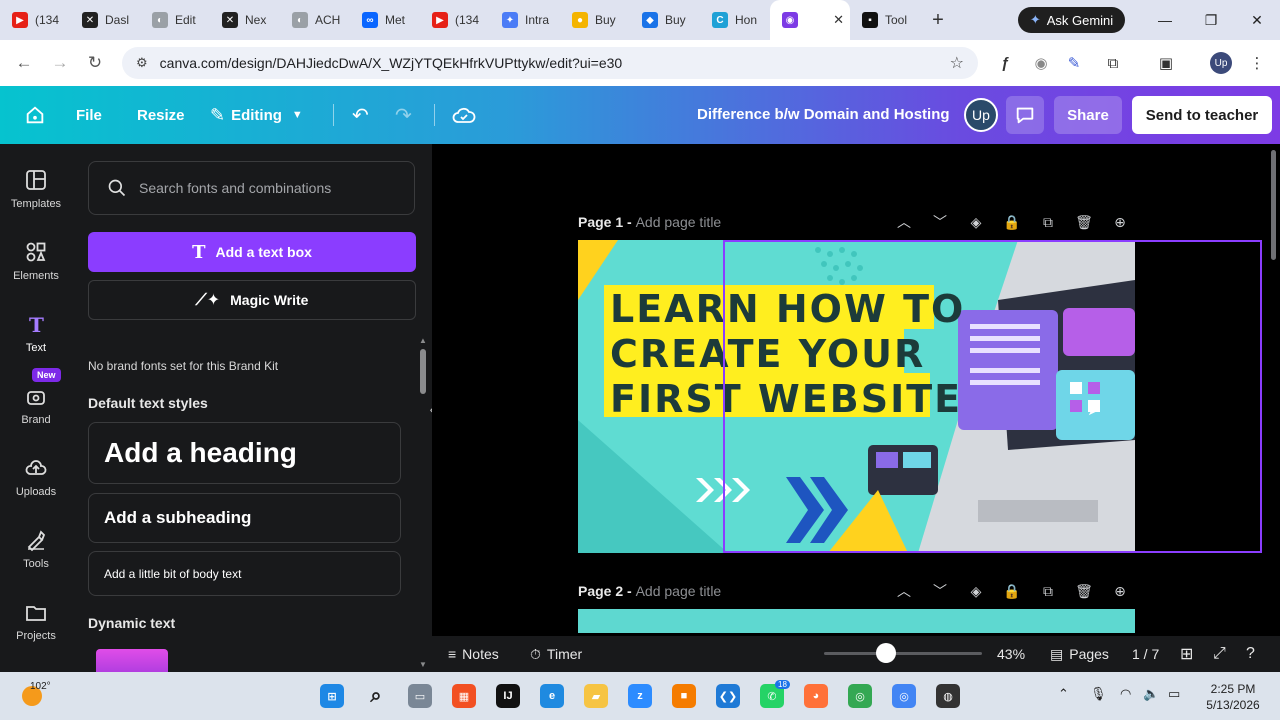 This screenshot has width=1280, height=720. What do you see at coordinates (1071, 20) in the screenshot?
I see `ask-gemini-button: ✦ Ask Gemini` at bounding box center [1071, 20].